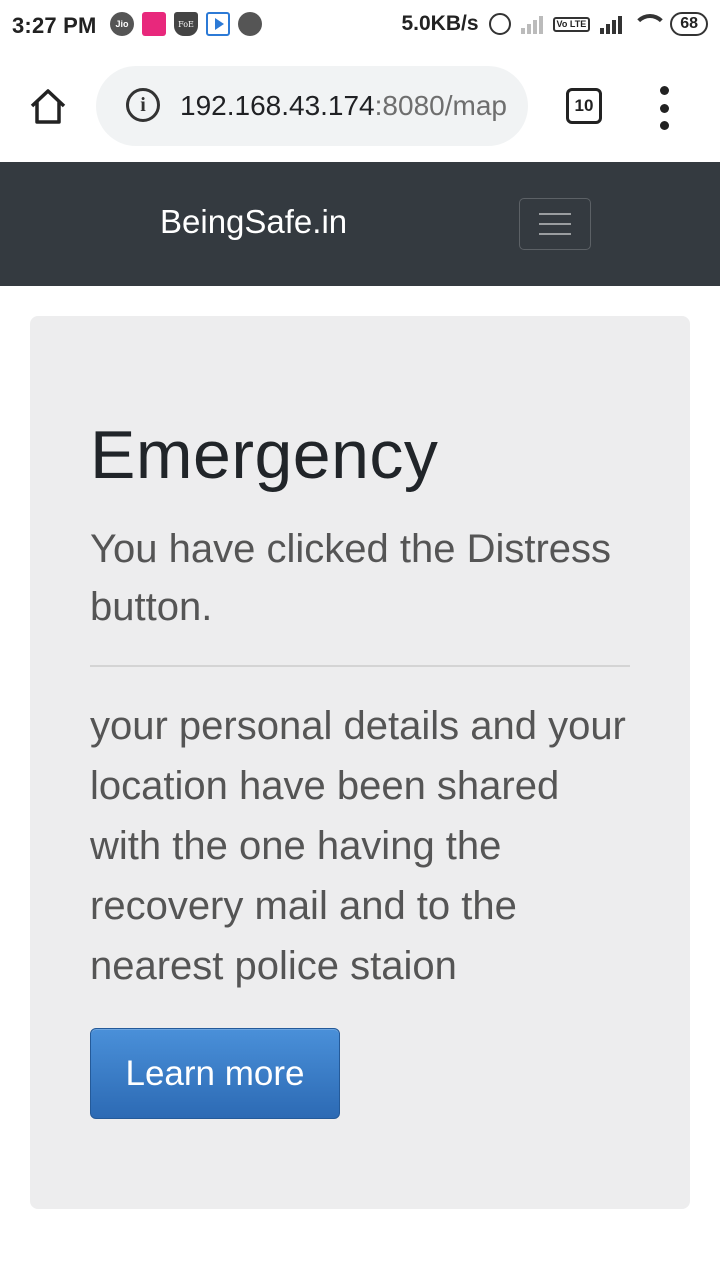  I want to click on overflow-menu-icon, so click(664, 108).